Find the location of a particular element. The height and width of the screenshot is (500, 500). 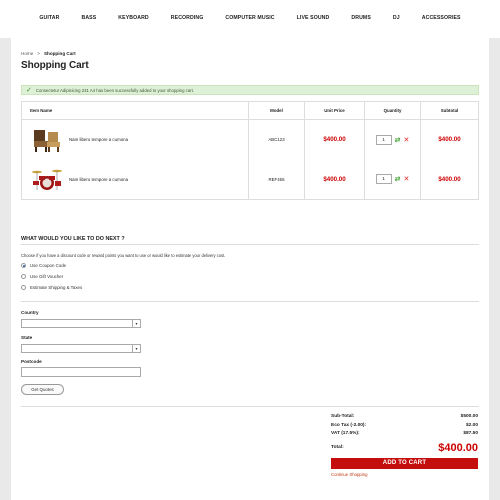

total-label: Total: is located at coordinates (337, 447).